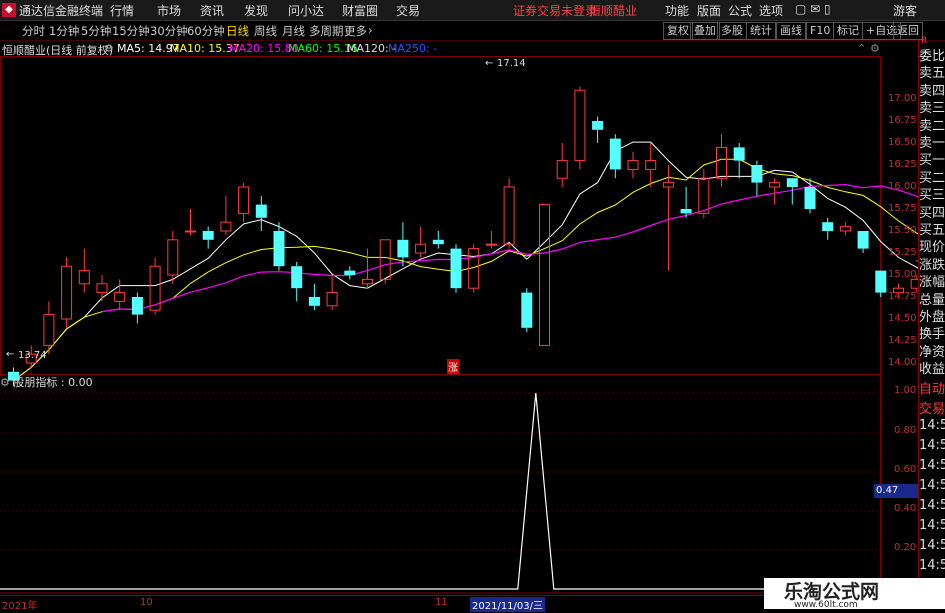  I want to click on period-tab-daily: 日线, so click(237, 31).